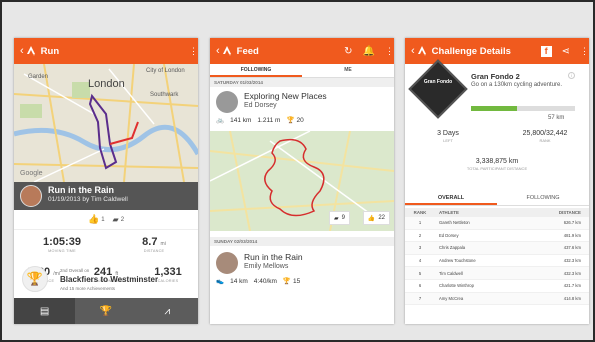 Image resolution: width=595 pixels, height=342 pixels. What do you see at coordinates (297, 281) in the screenshot?
I see `achievement-count: 15` at bounding box center [297, 281].